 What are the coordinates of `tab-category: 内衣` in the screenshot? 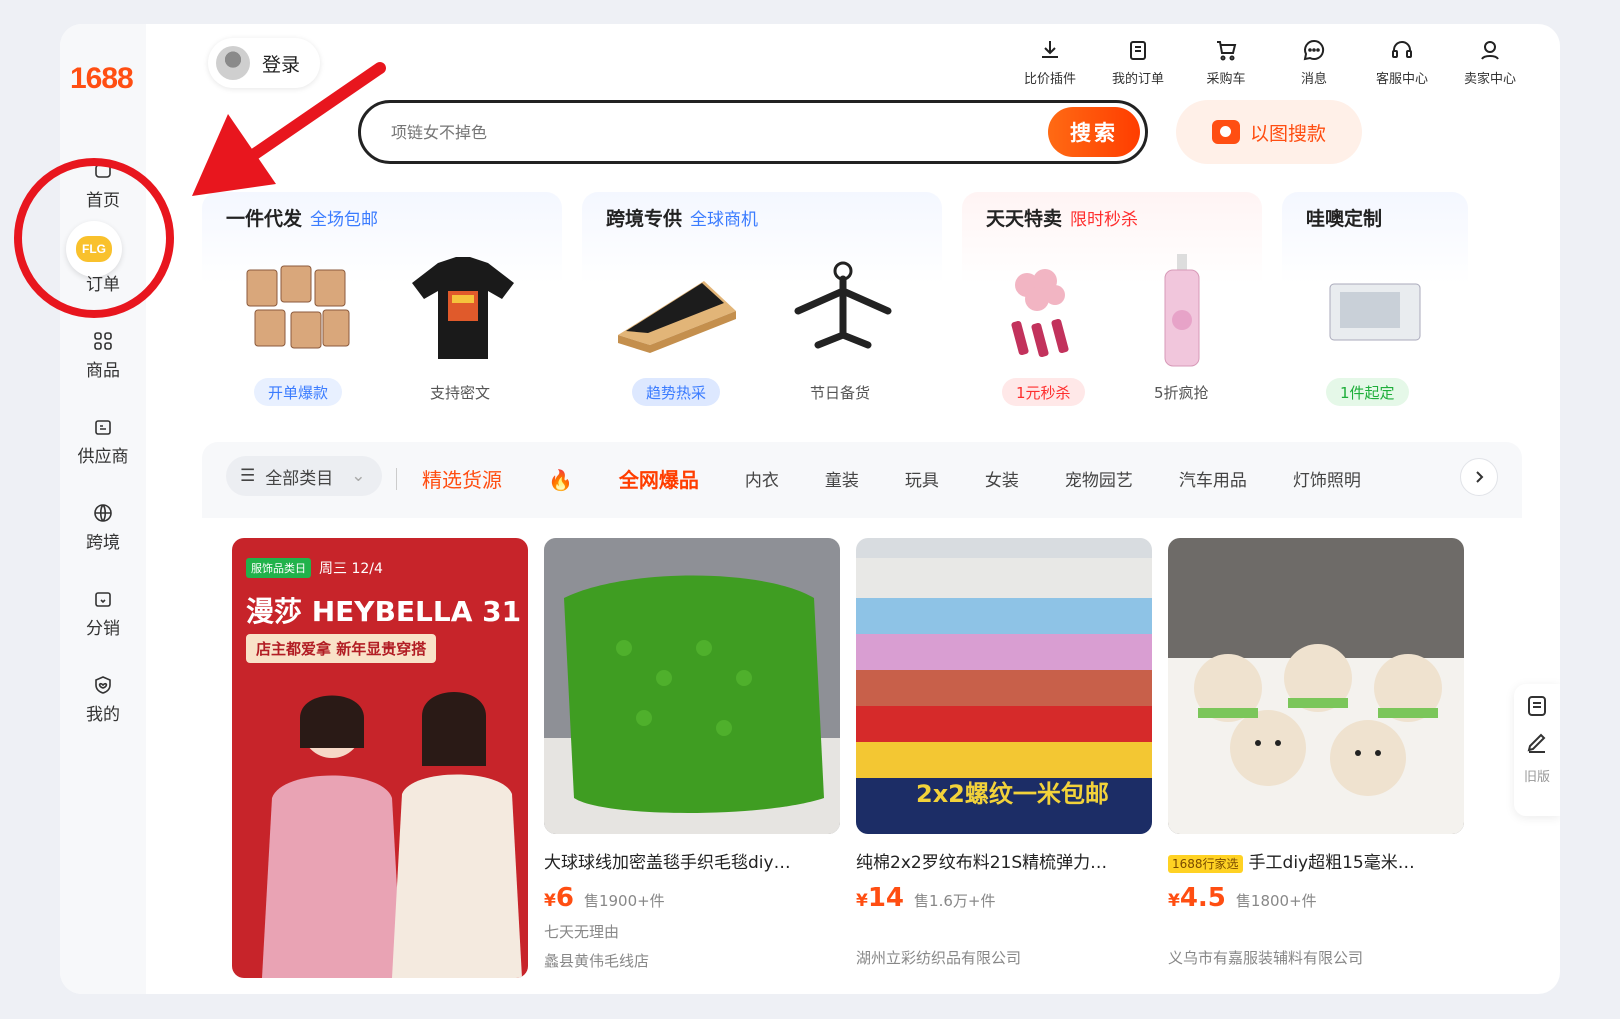 It's located at (762, 478).